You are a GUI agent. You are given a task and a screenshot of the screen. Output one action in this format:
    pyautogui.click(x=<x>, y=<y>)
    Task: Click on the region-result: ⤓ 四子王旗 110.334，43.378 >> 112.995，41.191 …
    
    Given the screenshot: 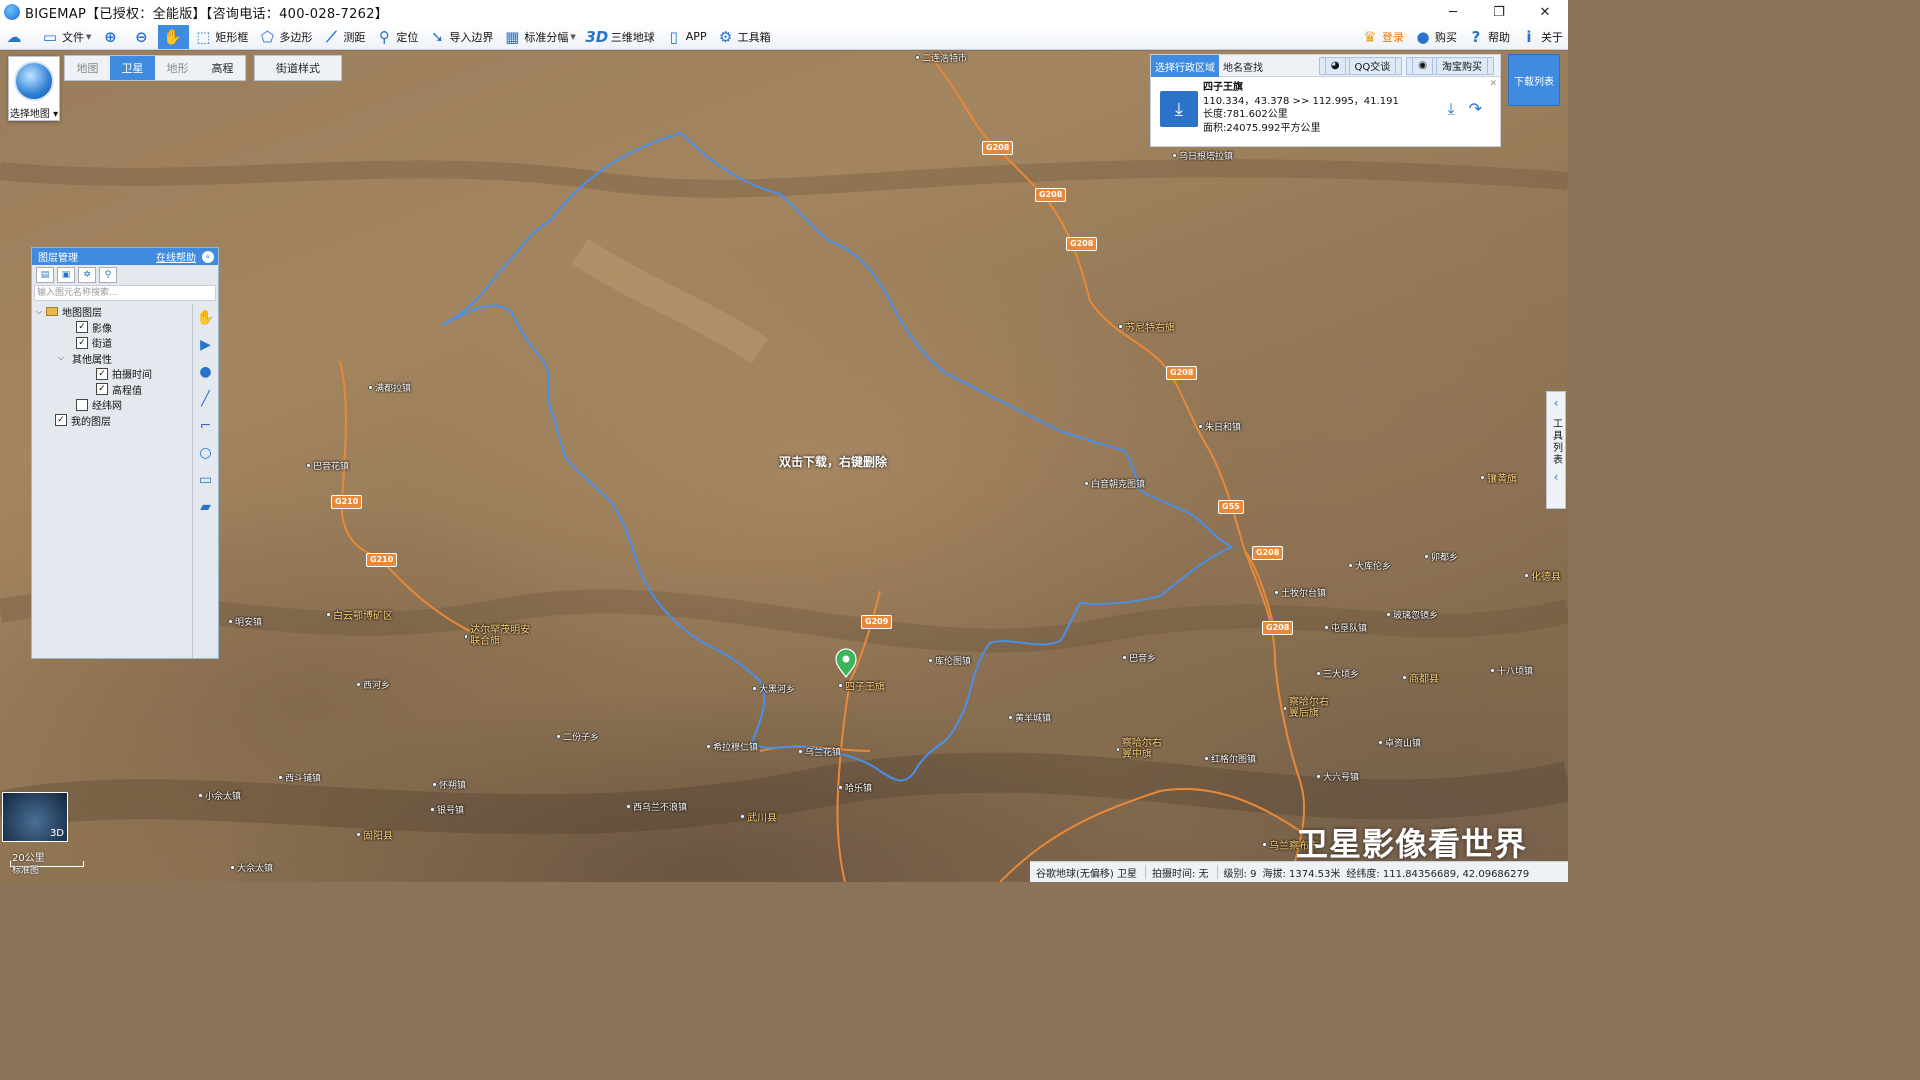 What is the action you would take?
    pyautogui.click(x=1325, y=112)
    